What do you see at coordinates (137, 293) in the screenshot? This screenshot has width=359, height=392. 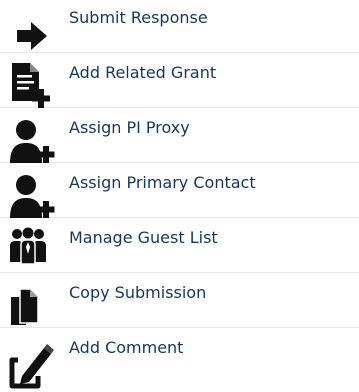 I see `copy-submission-label: Copy Submission` at bounding box center [137, 293].